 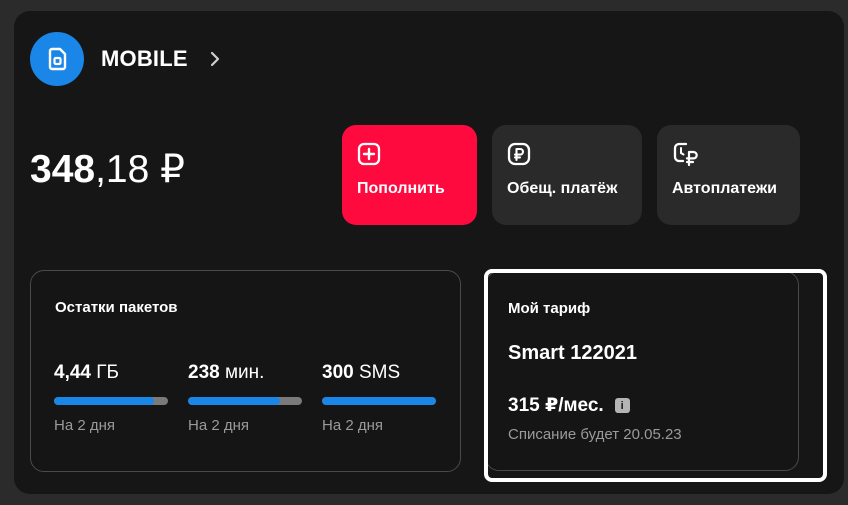 What do you see at coordinates (144, 58) in the screenshot?
I see `account-title: MOBILE` at bounding box center [144, 58].